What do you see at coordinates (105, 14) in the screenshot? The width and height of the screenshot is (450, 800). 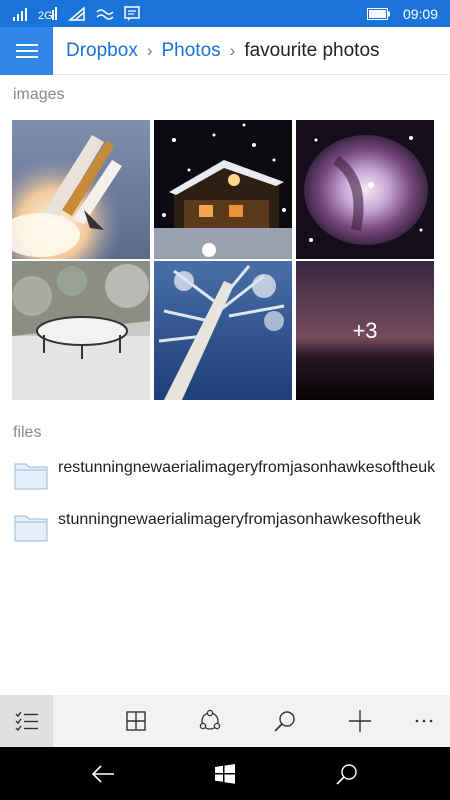 I see `hotspot-icon` at bounding box center [105, 14].